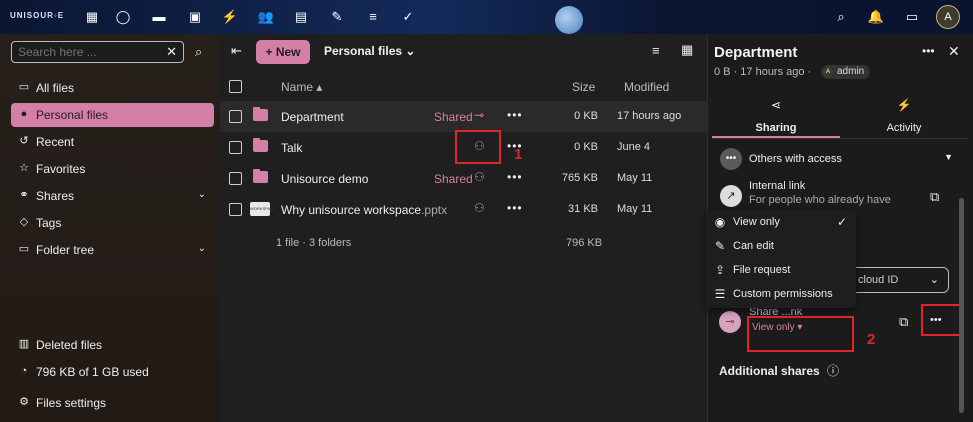 The image size is (973, 422). Describe the element at coordinates (88, 52) in the screenshot. I see `search-input` at that location.